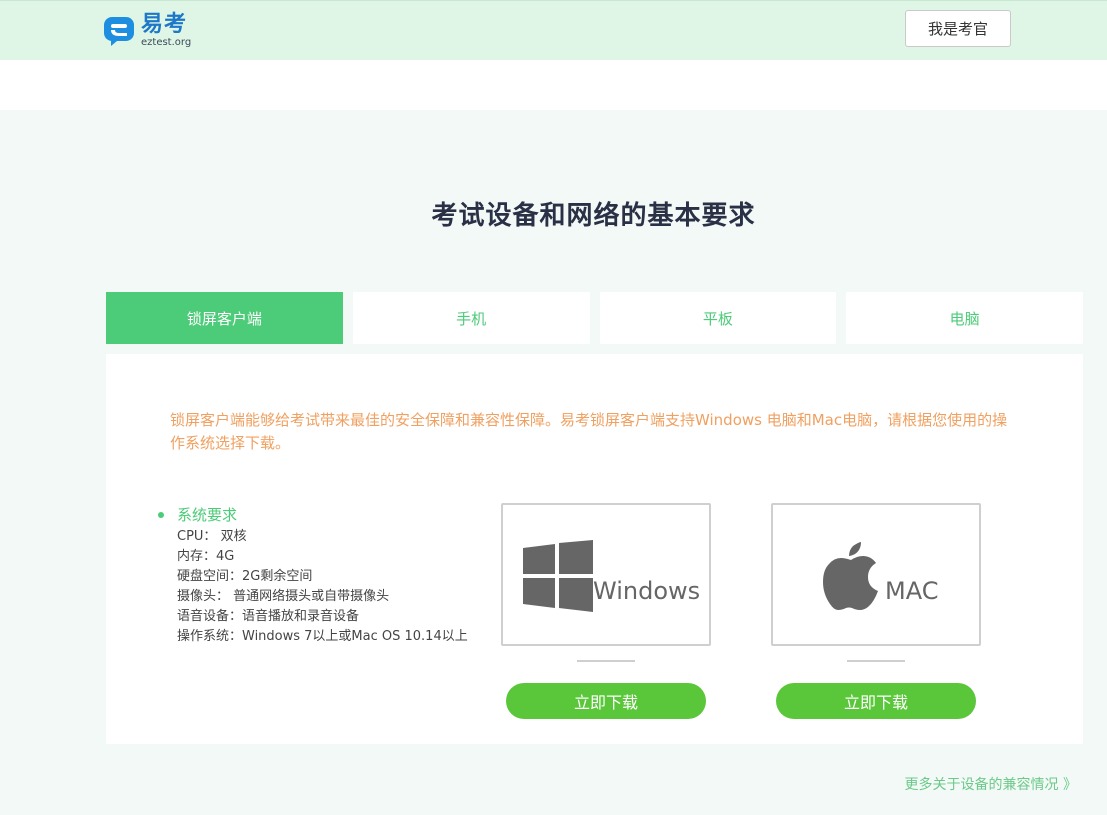  Describe the element at coordinates (593, 216) in the screenshot. I see `page-title: 考试设备和网络的基本要求` at that location.